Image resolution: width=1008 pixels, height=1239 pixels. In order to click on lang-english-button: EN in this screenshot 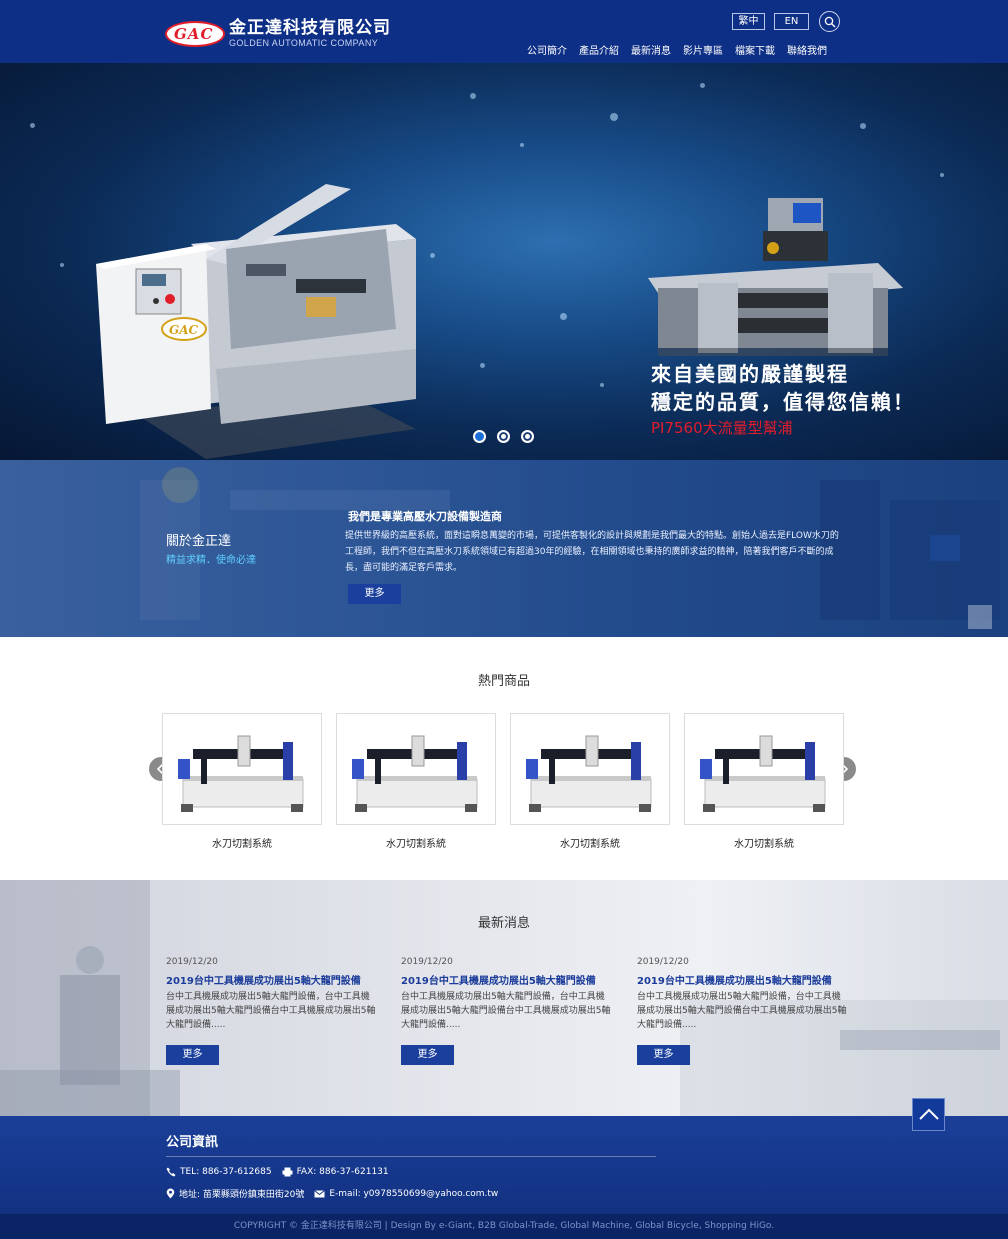, I will do `click(791, 21)`.